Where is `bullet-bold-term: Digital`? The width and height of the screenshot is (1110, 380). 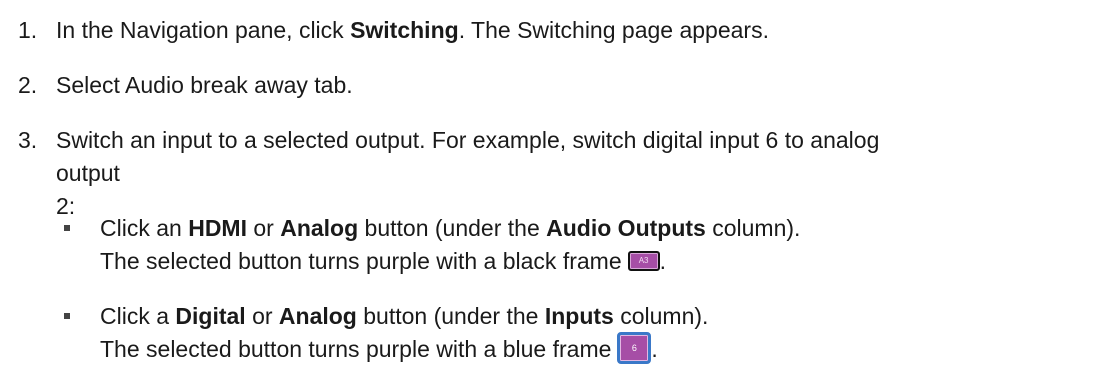
bullet-bold-term: Digital is located at coordinates (210, 316).